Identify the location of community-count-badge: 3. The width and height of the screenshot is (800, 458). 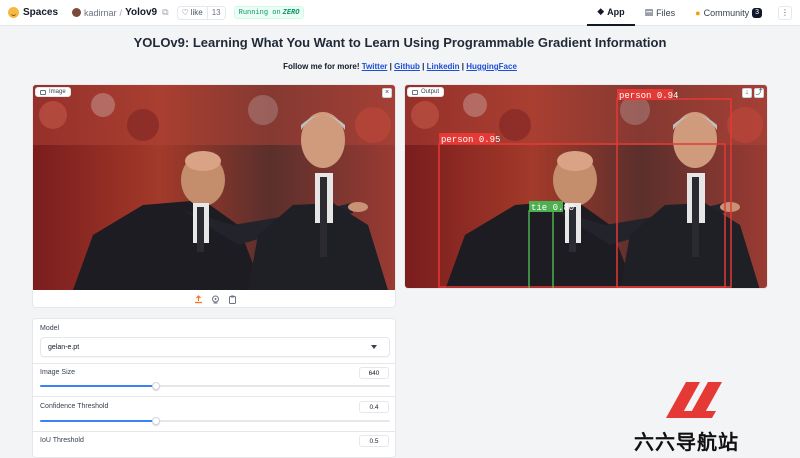
(757, 12).